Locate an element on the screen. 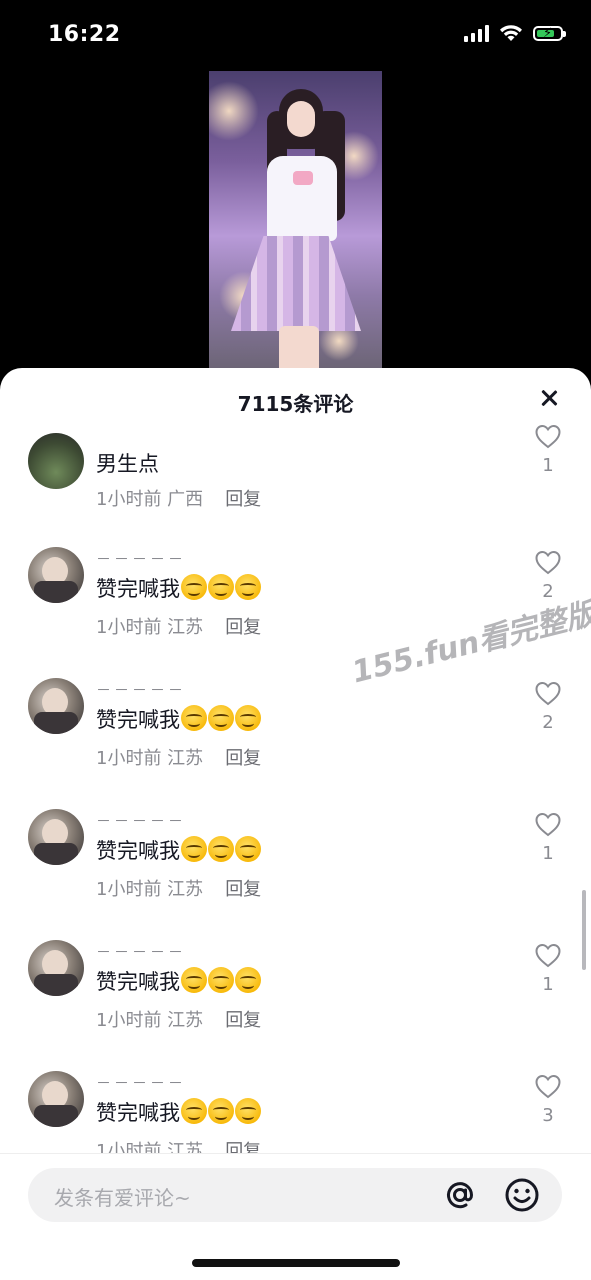 The height and width of the screenshot is (1280, 591). comment-text: 男生点 is located at coordinates (127, 464).